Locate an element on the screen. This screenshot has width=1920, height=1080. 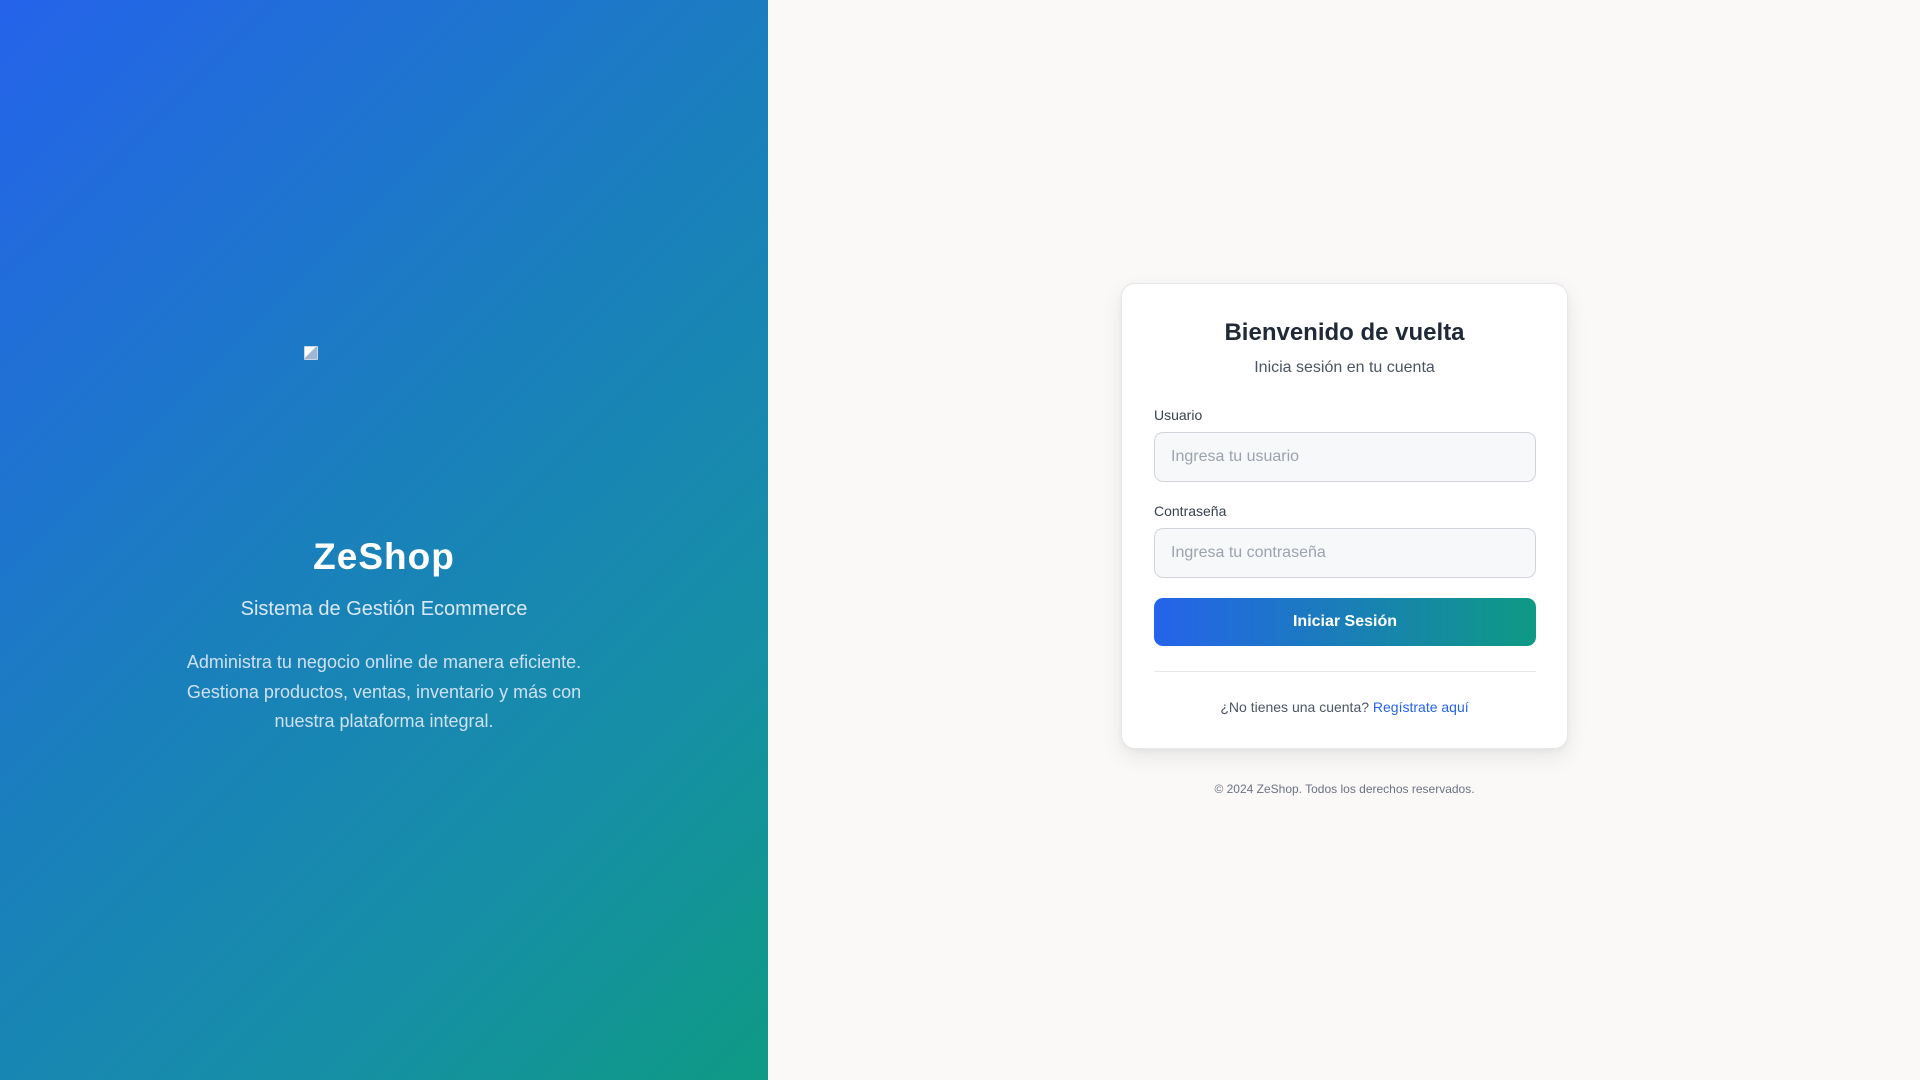
brand-tagline: Sistema de Gestión Ecommerce is located at coordinates (384, 609).